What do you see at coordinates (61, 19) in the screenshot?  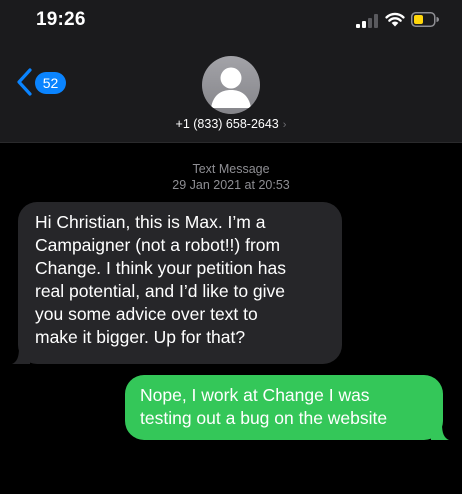 I see `status-time: 19:26` at bounding box center [61, 19].